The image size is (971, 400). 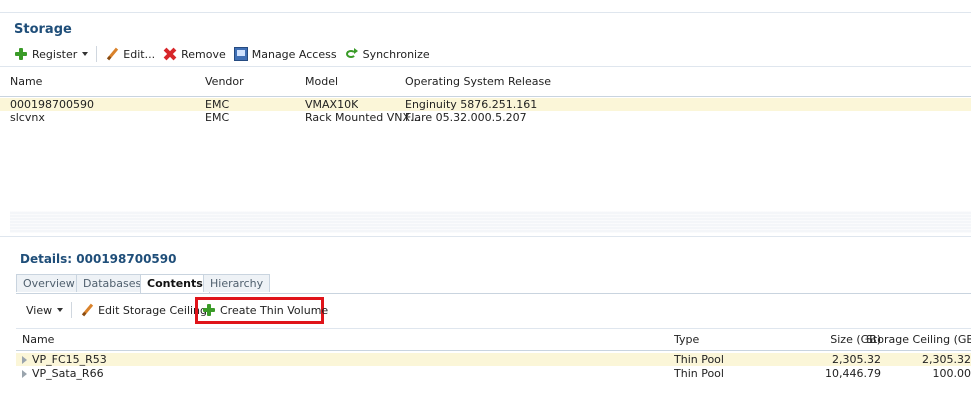 I want to click on create-thin-volume-button: Create Thin Volume, so click(x=265, y=310).